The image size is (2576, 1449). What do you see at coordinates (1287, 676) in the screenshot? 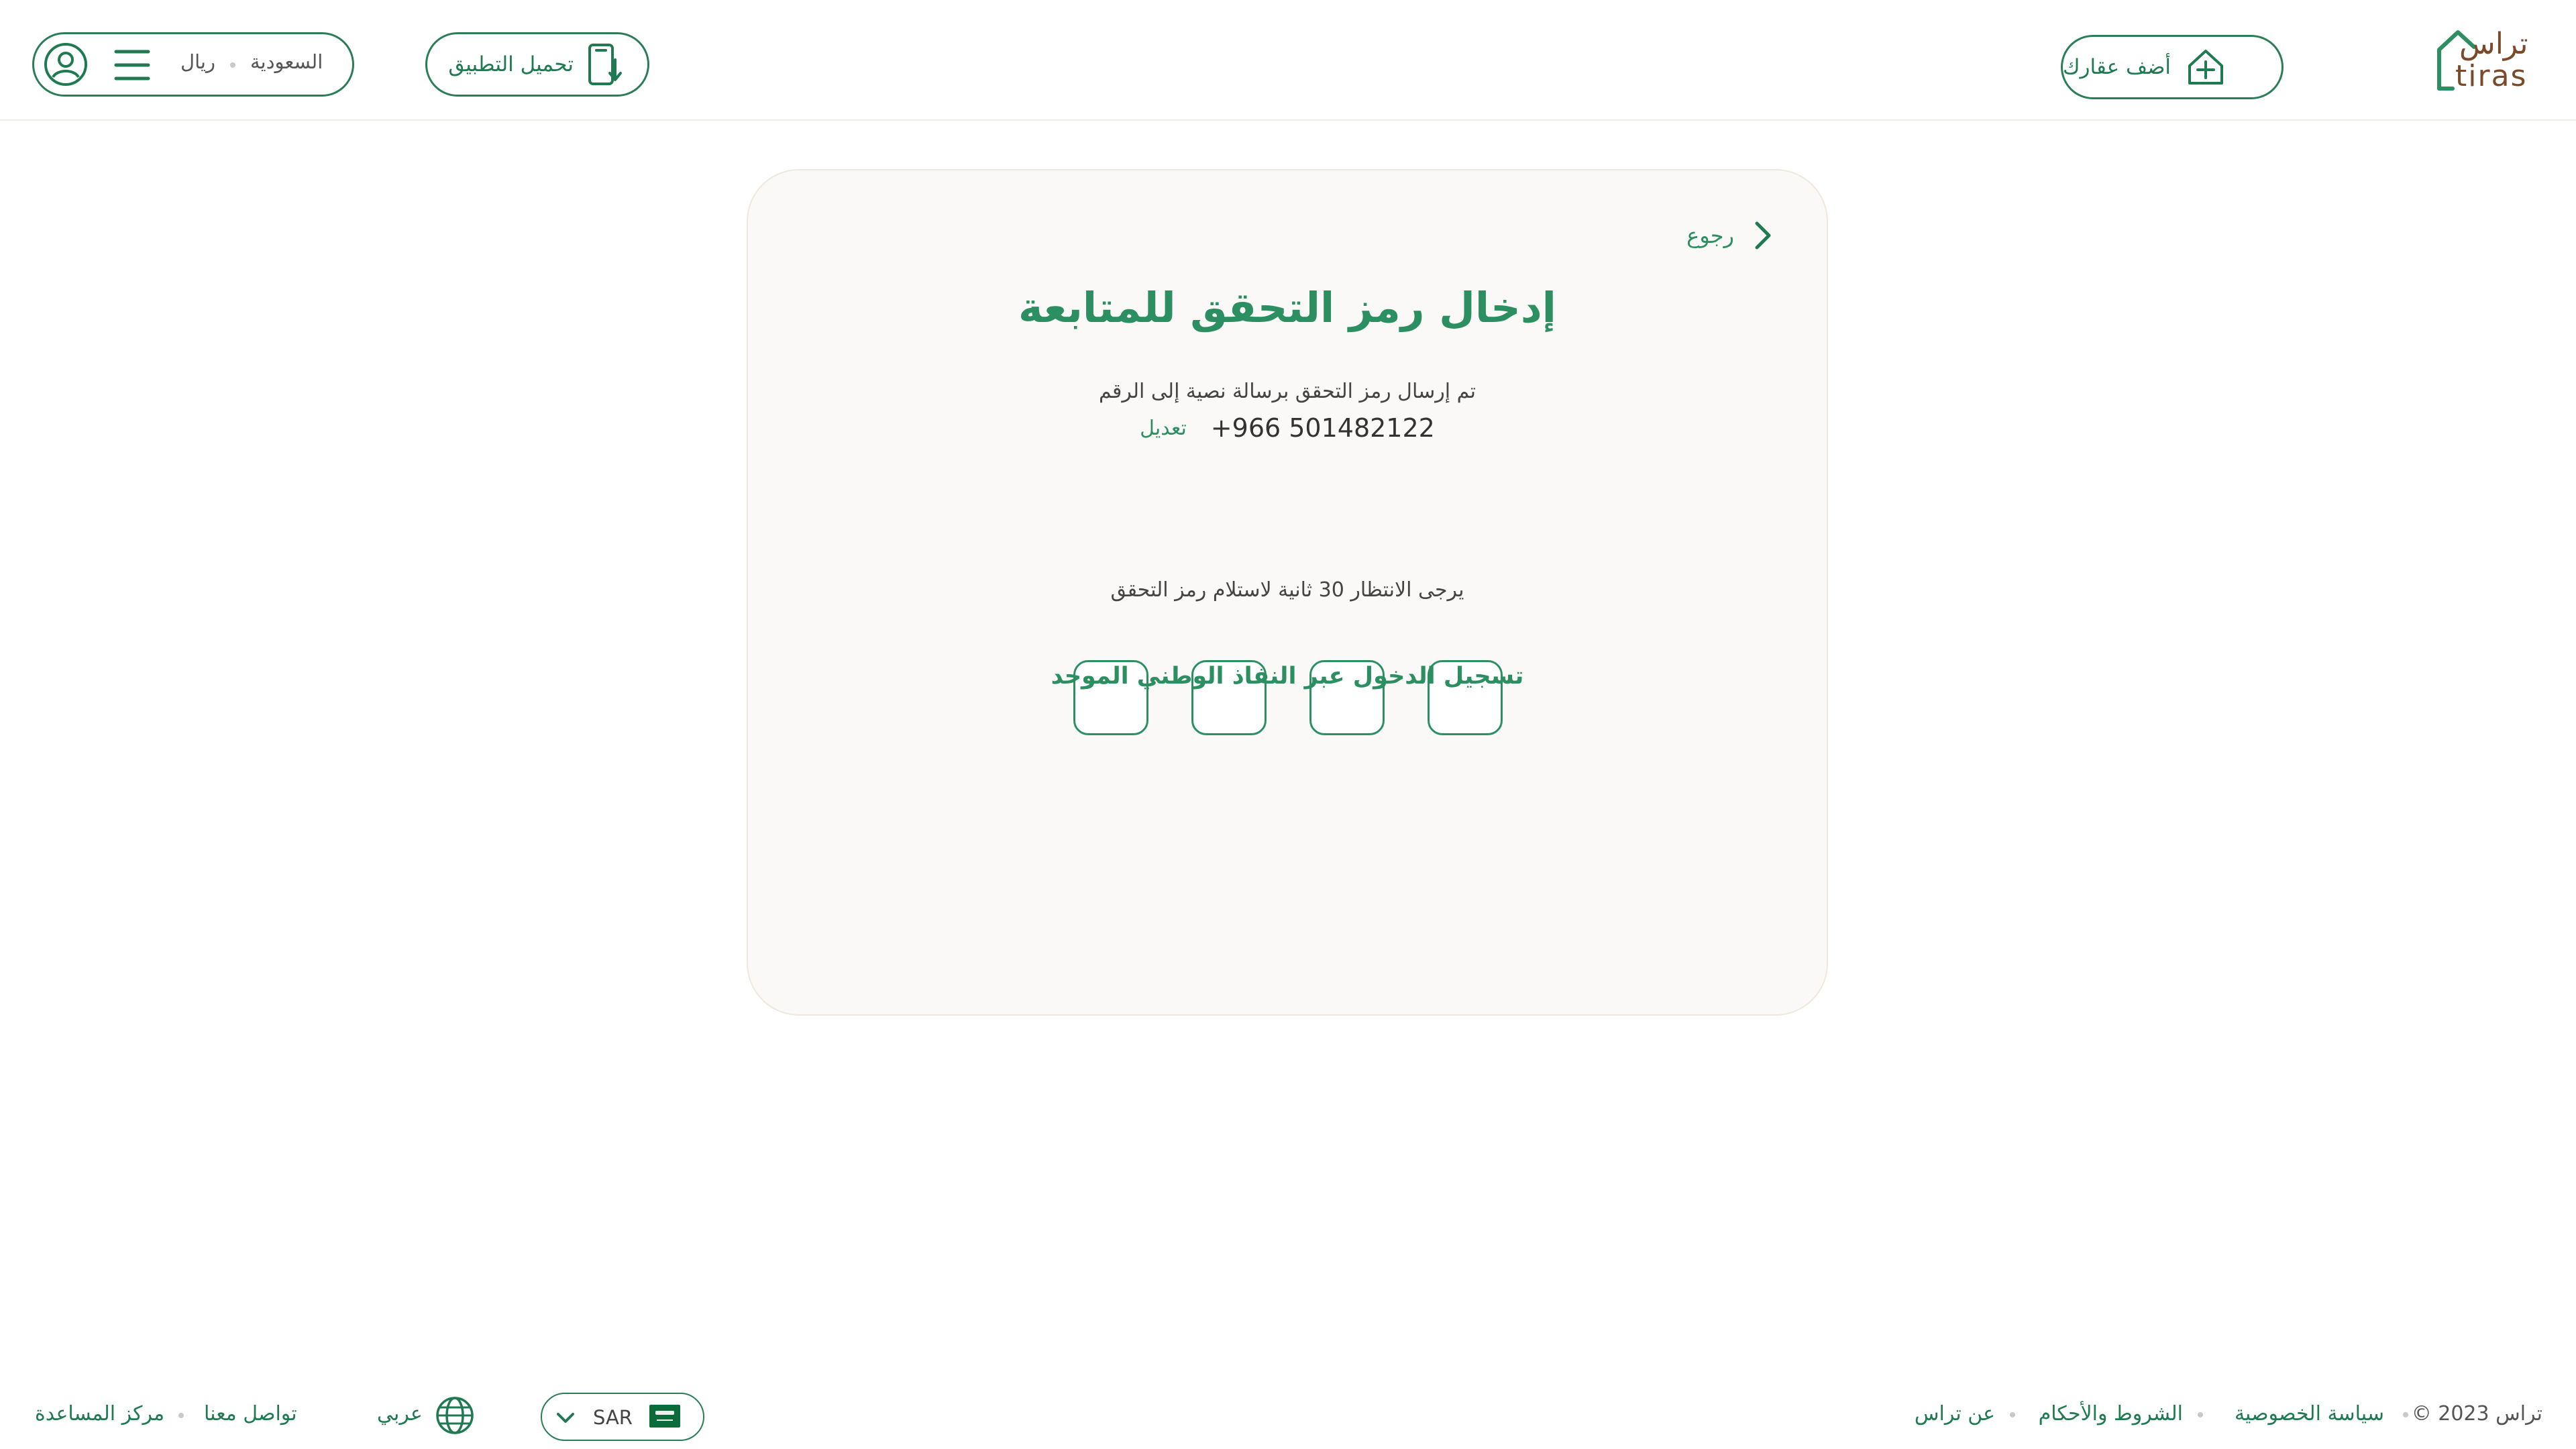
I see `nafath-login-link: تسجيل الدخول عبر النفاذ الوطني الموحد` at bounding box center [1287, 676].